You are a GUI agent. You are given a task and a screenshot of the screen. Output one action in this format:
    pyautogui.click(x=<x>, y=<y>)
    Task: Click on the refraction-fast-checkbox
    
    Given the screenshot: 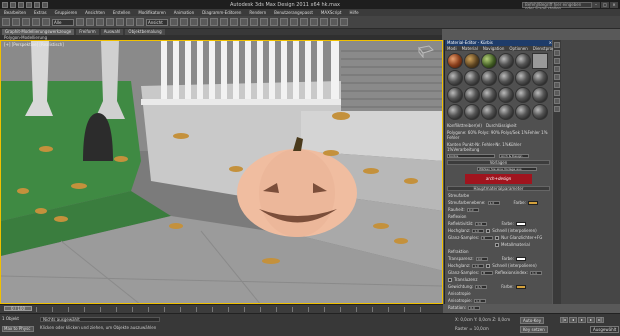 What is the action you would take?
    pyautogui.click(x=488, y=265)
    